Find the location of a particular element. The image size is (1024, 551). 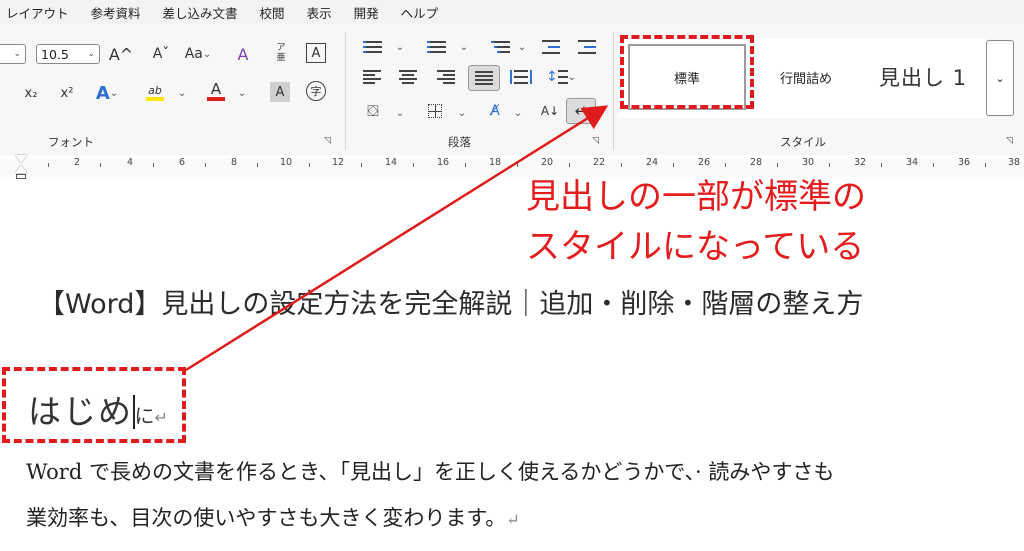

annotation-line-2: スタイルになっている is located at coordinates (695, 247).